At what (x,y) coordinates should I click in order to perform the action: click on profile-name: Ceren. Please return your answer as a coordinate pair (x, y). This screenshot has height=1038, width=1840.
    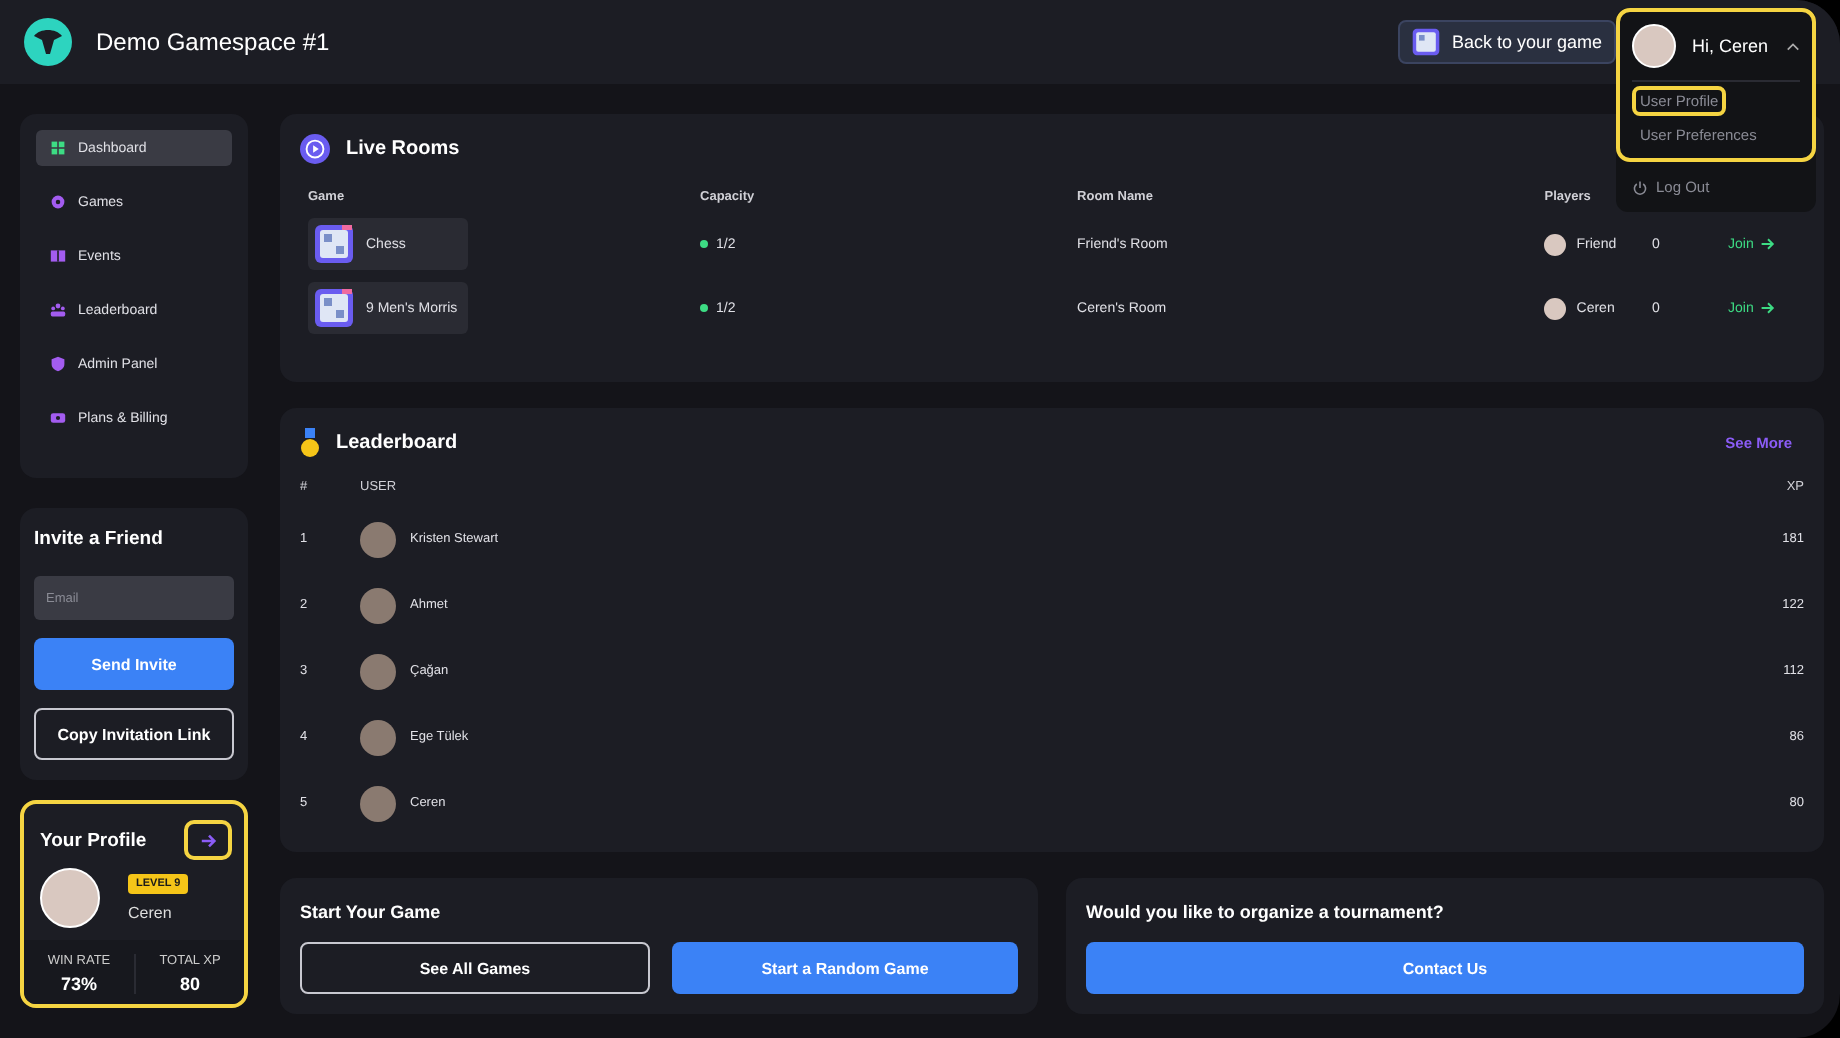
    Looking at the image, I should click on (151, 913).